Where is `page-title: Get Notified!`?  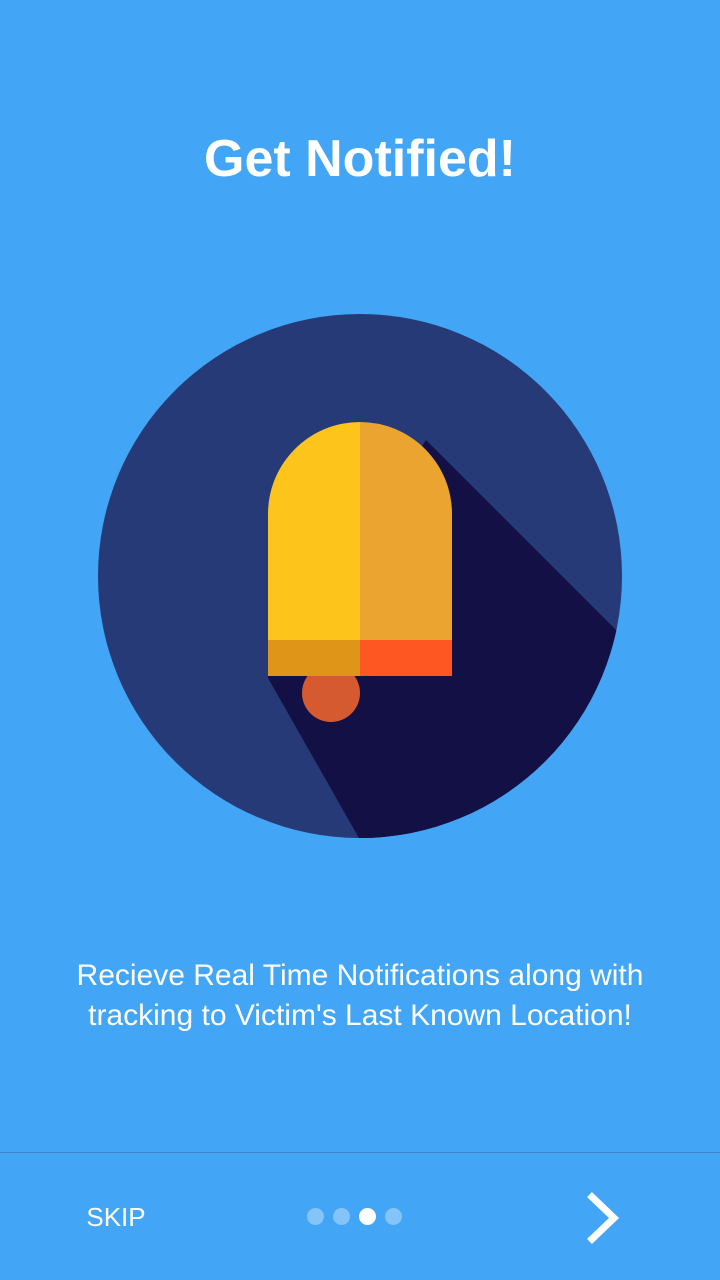
page-title: Get Notified! is located at coordinates (360, 159).